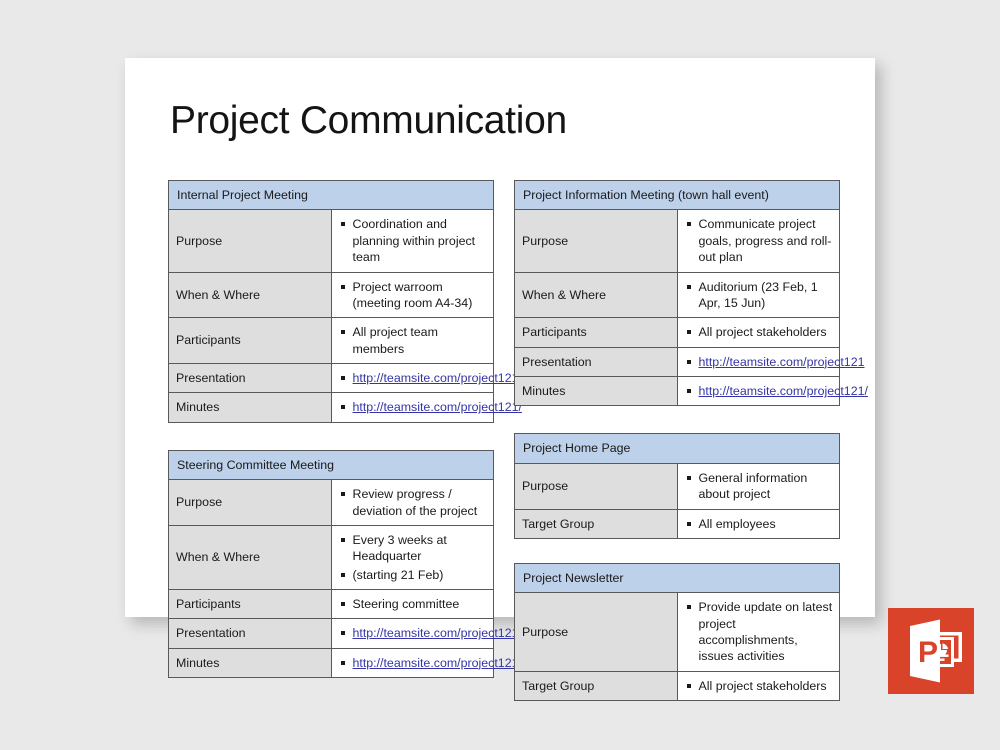 This screenshot has height=750, width=1000. I want to click on row-value: Auditorium (23 Feb, 1 Apr, 15 Jun), so click(758, 295).